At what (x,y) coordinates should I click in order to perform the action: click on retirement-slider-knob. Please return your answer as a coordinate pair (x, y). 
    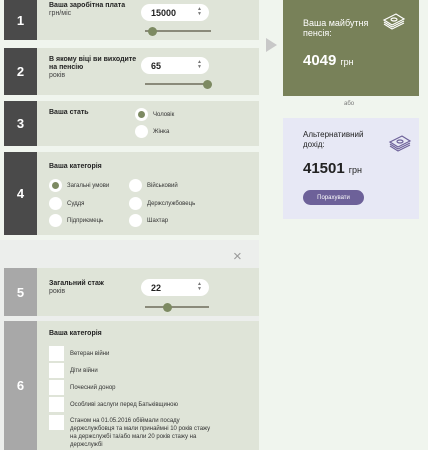
    Looking at the image, I should click on (207, 84).